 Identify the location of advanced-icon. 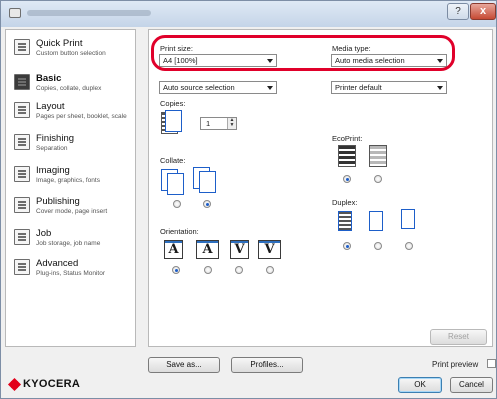
(22, 267).